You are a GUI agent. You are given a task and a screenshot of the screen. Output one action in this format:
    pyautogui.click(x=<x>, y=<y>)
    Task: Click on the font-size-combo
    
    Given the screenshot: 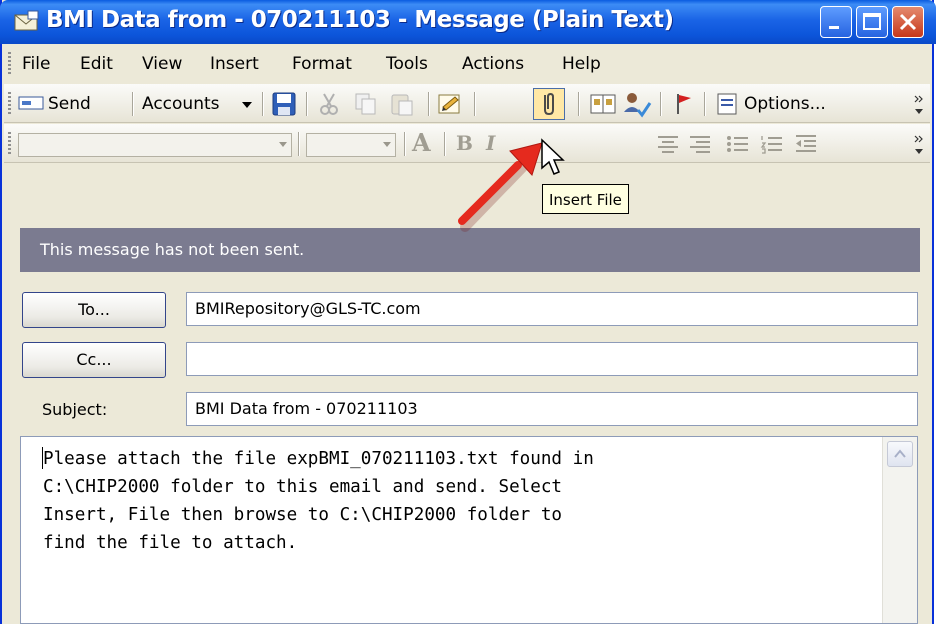 What is the action you would take?
    pyautogui.click(x=351, y=145)
    